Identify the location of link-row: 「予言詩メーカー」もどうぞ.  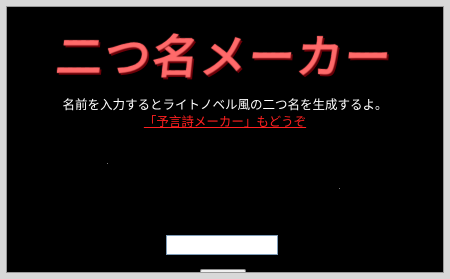
(225, 120).